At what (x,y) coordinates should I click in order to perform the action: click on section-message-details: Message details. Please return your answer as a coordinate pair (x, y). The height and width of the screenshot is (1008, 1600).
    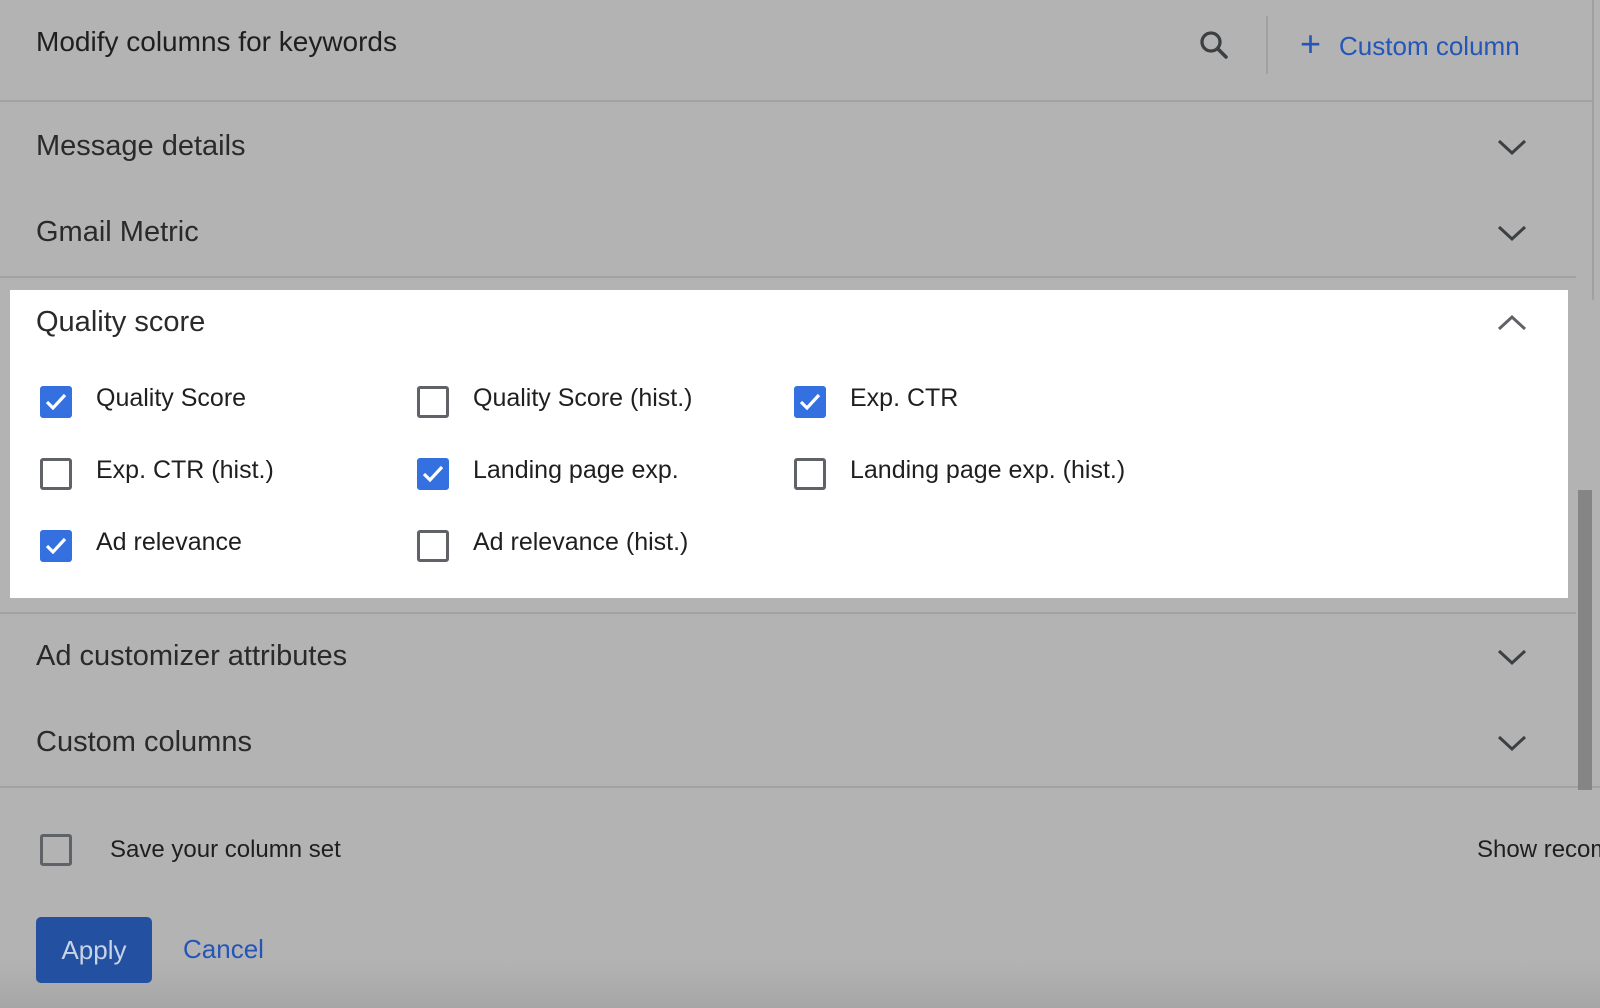
    Looking at the image, I should click on (788, 147).